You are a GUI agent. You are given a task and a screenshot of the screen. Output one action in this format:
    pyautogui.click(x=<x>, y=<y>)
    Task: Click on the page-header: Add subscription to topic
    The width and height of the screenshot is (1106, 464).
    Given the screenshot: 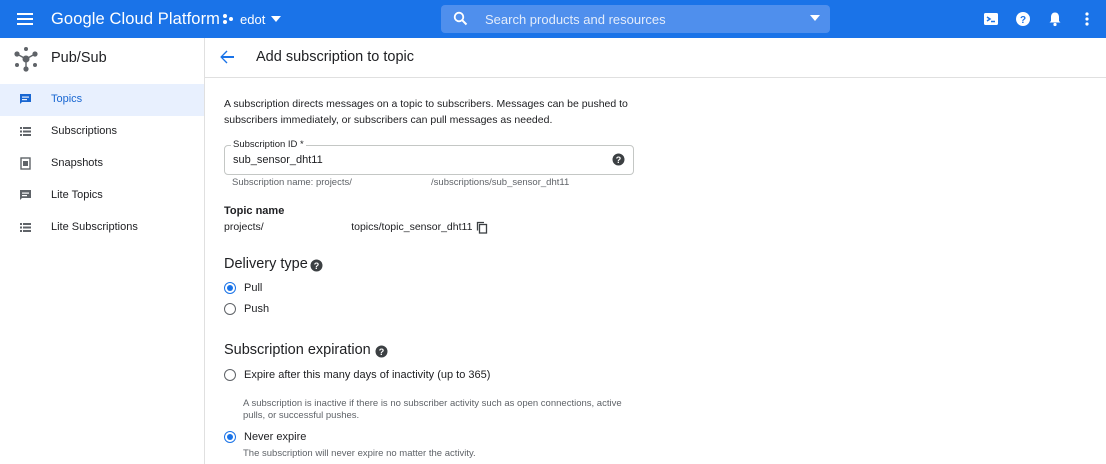 What is the action you would take?
    pyautogui.click(x=655, y=58)
    